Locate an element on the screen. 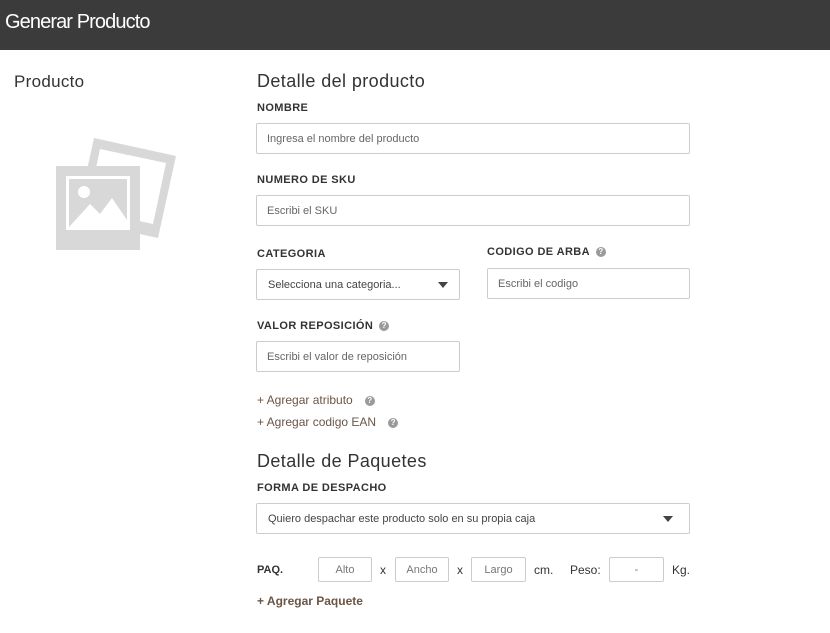 The height and width of the screenshot is (633, 830). nombre-input is located at coordinates (473, 138).